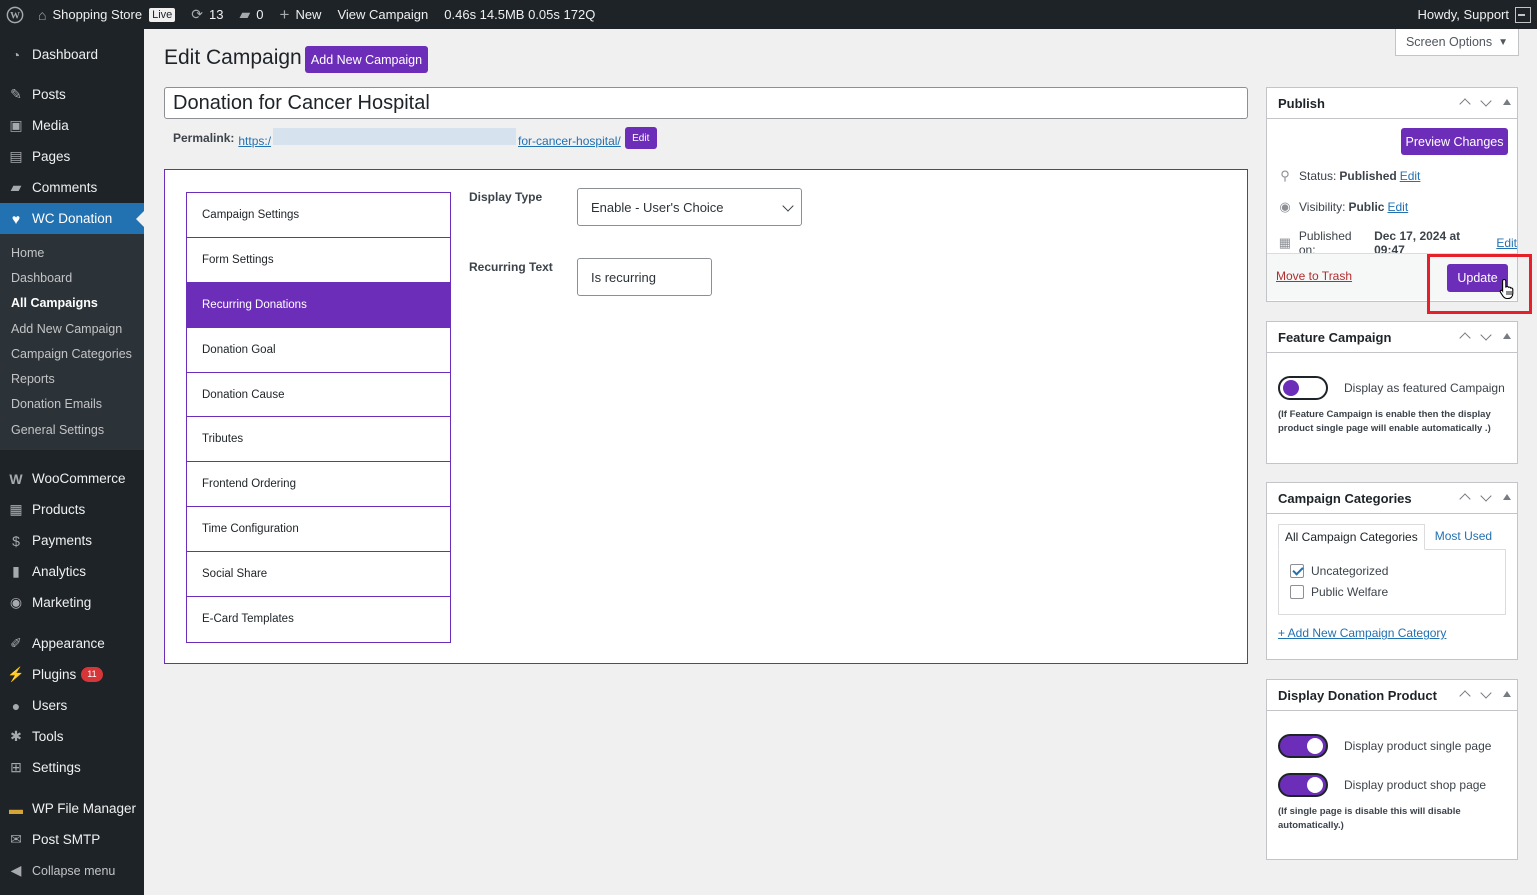 The image size is (1537, 895). I want to click on file-manager-icon: ▬, so click(16, 808).